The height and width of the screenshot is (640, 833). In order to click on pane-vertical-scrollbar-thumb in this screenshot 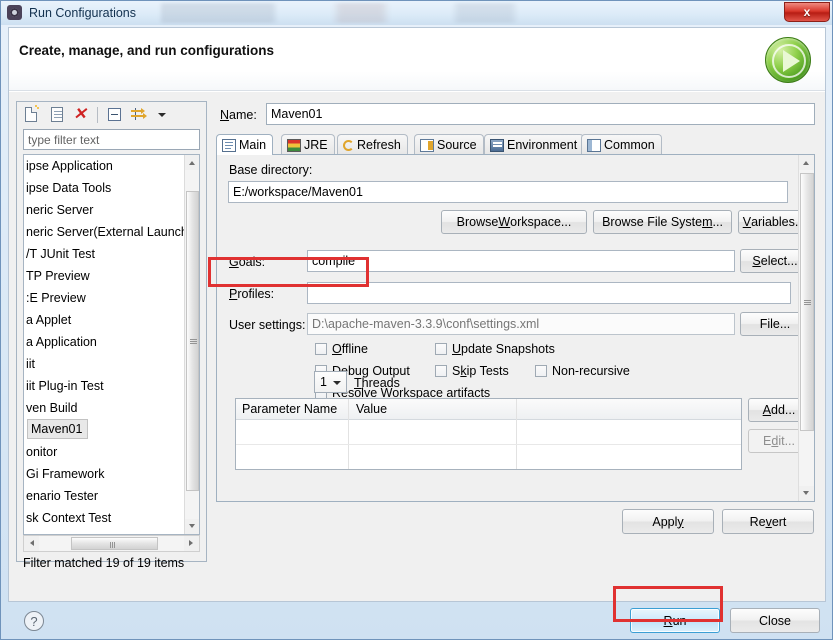, I will do `click(807, 302)`.